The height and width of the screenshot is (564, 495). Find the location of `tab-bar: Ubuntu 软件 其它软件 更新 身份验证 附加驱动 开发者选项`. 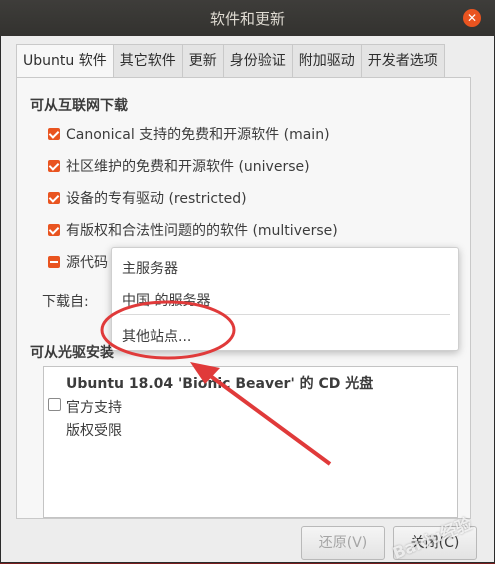

tab-bar: Ubuntu 软件 其它软件 更新 身份验证 附加驱动 开发者选项 is located at coordinates (230, 61).